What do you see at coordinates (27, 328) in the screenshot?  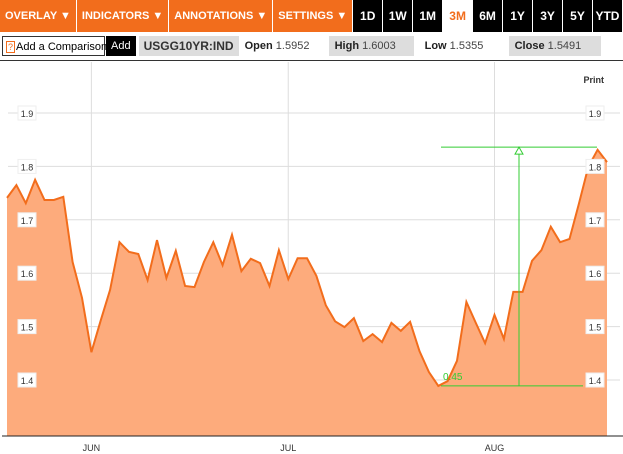 I see `y-tick-label-left: 1.5` at bounding box center [27, 328].